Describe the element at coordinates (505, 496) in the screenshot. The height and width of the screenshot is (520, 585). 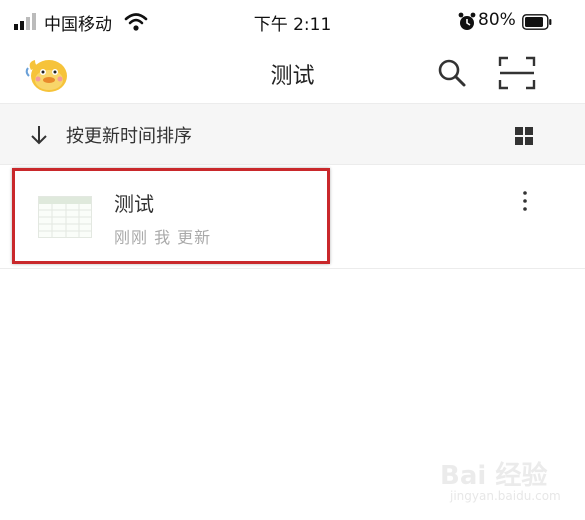
I see `watermark-url: jingyan.baidu.com` at that location.